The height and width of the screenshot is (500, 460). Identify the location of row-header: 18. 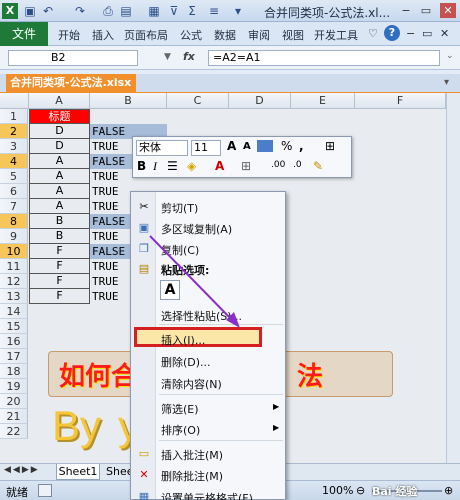
(14, 371).